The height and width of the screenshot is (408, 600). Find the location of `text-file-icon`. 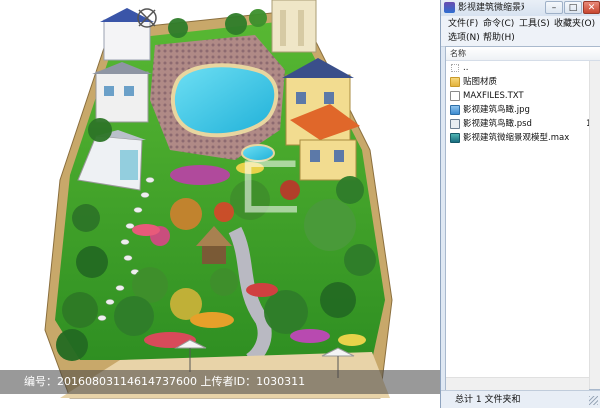

text-file-icon is located at coordinates (455, 96).